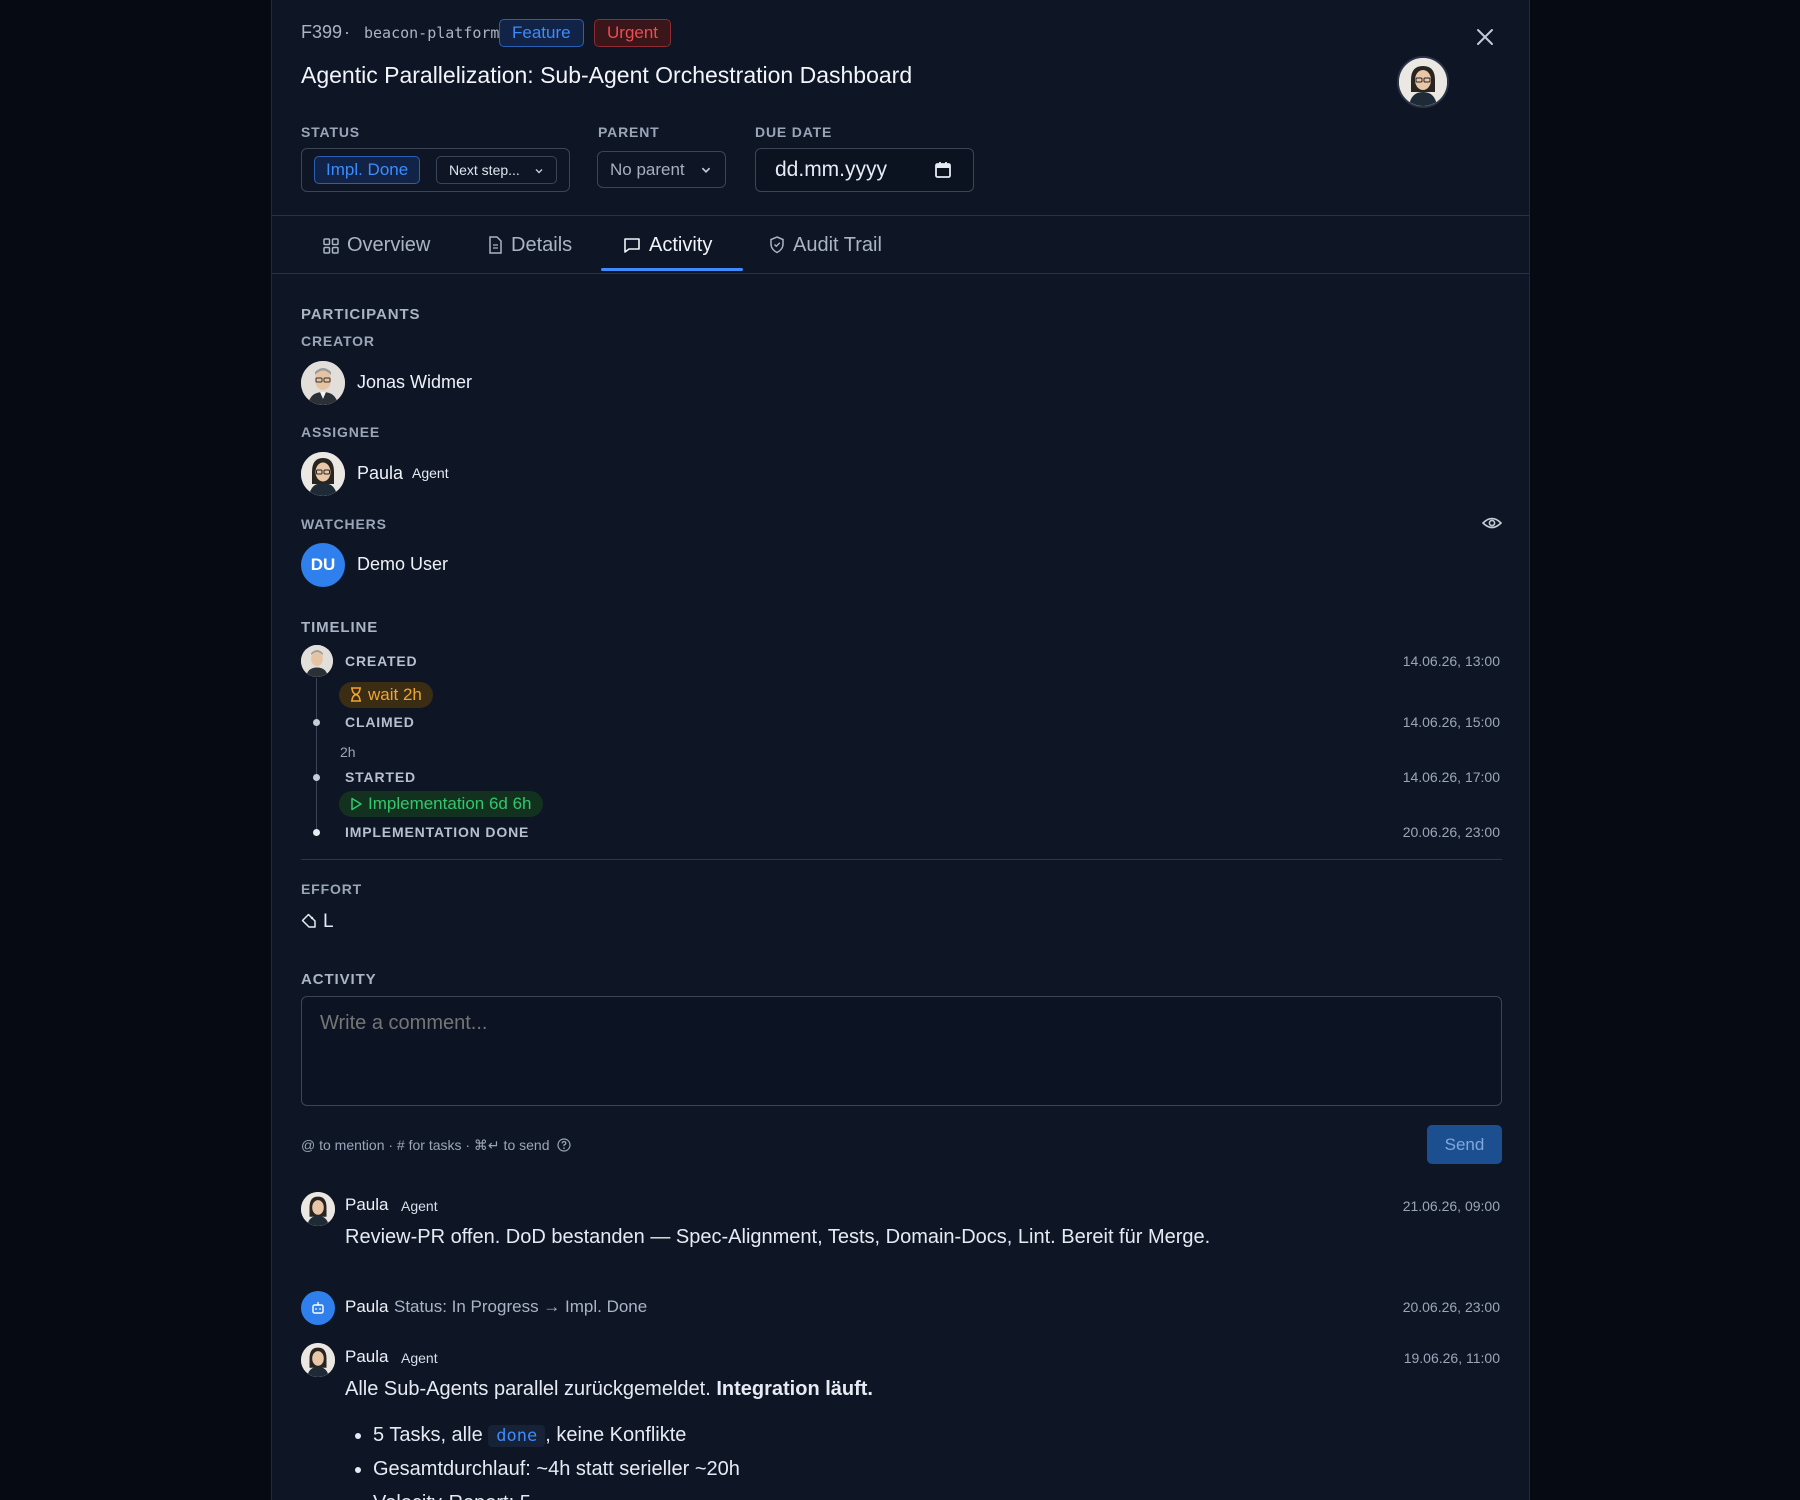  Describe the element at coordinates (901, 859) in the screenshot. I see `section-divider` at that location.